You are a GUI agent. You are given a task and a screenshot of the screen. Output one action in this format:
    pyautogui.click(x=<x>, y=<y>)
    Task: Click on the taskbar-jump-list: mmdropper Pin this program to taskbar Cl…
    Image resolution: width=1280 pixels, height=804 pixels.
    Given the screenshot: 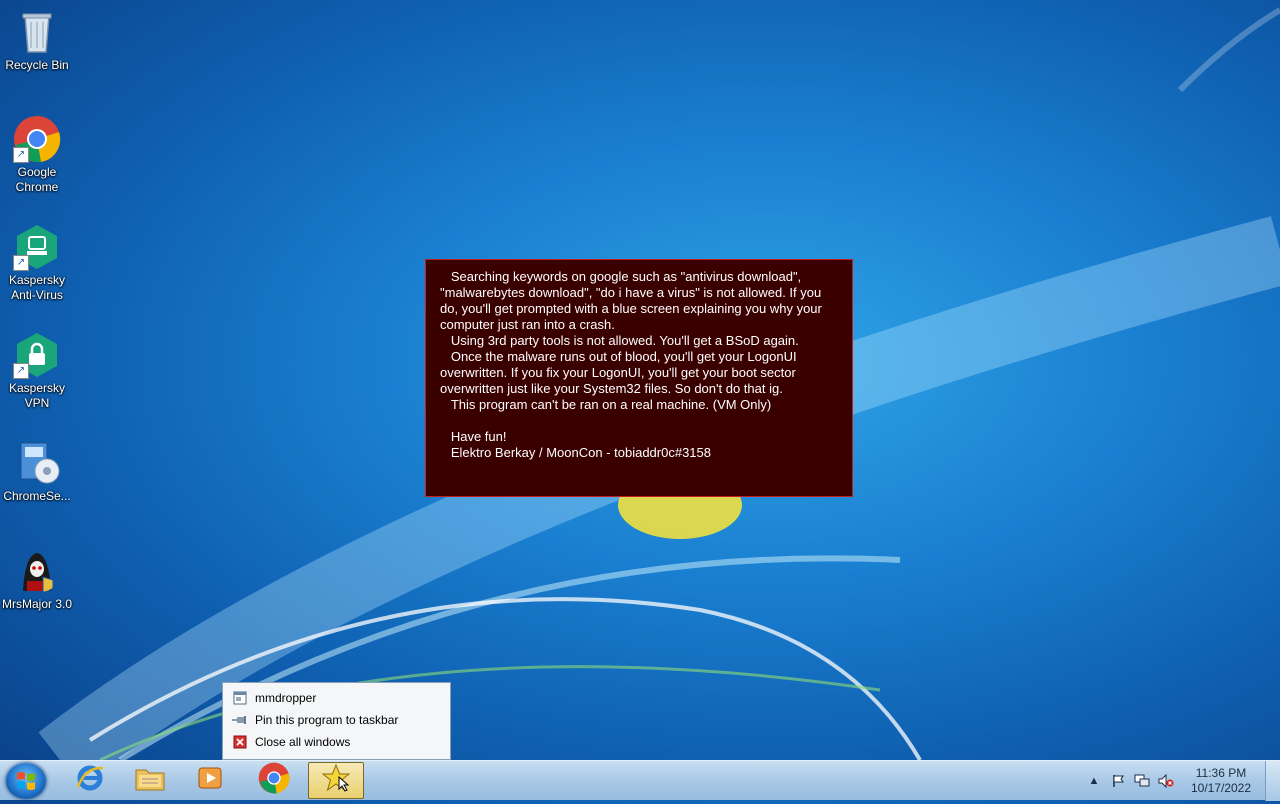 What is the action you would take?
    pyautogui.click(x=336, y=721)
    